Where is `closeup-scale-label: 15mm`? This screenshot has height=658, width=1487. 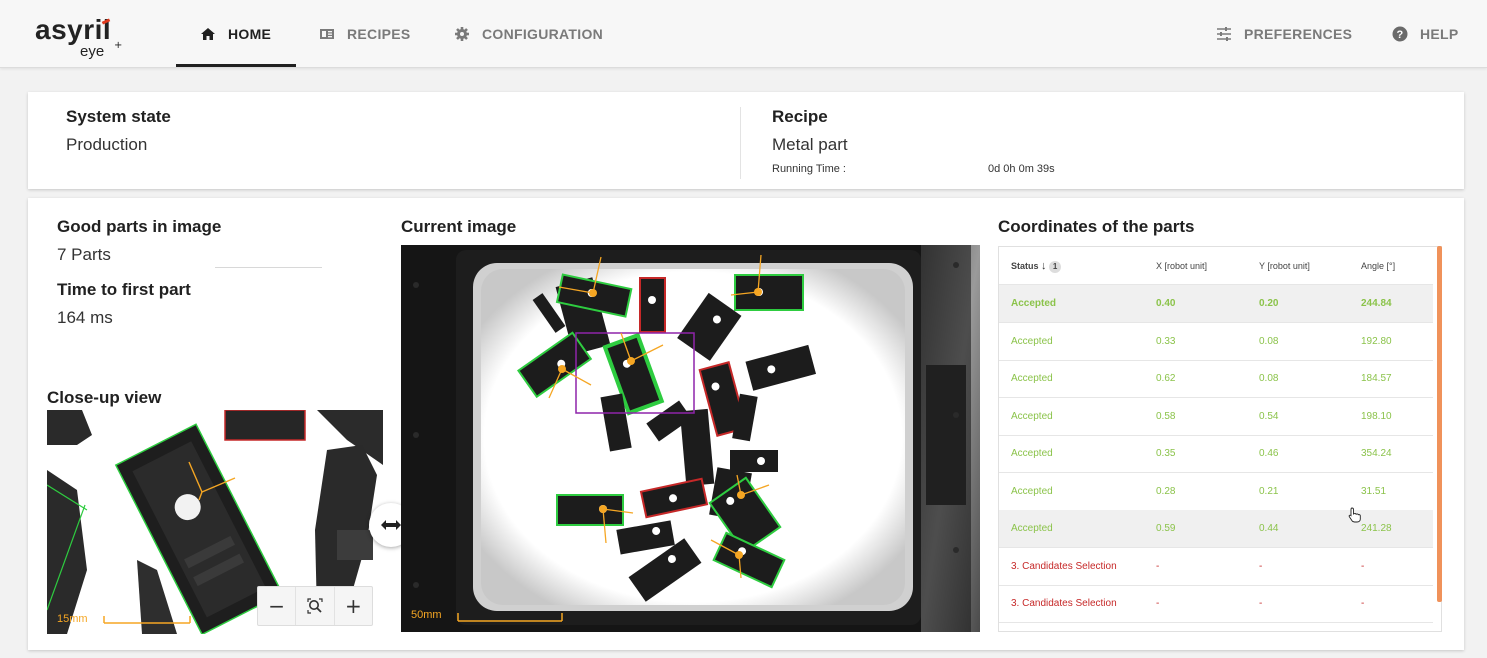 closeup-scale-label: 15mm is located at coordinates (72, 619).